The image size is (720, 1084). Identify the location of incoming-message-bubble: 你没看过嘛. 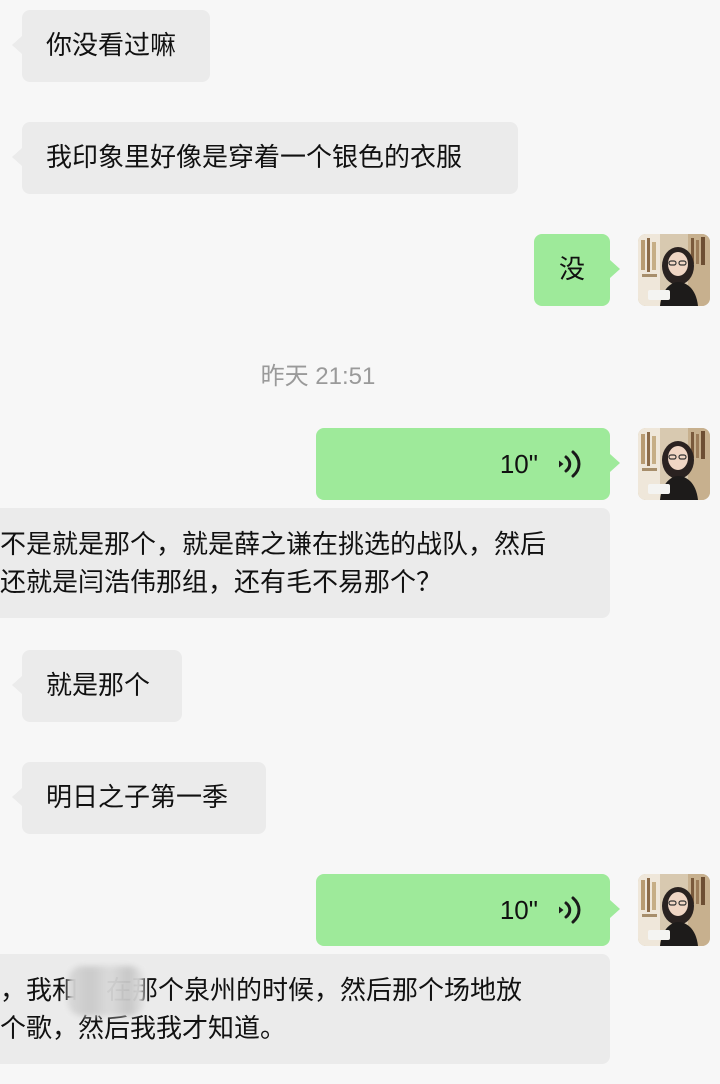
(111, 46).